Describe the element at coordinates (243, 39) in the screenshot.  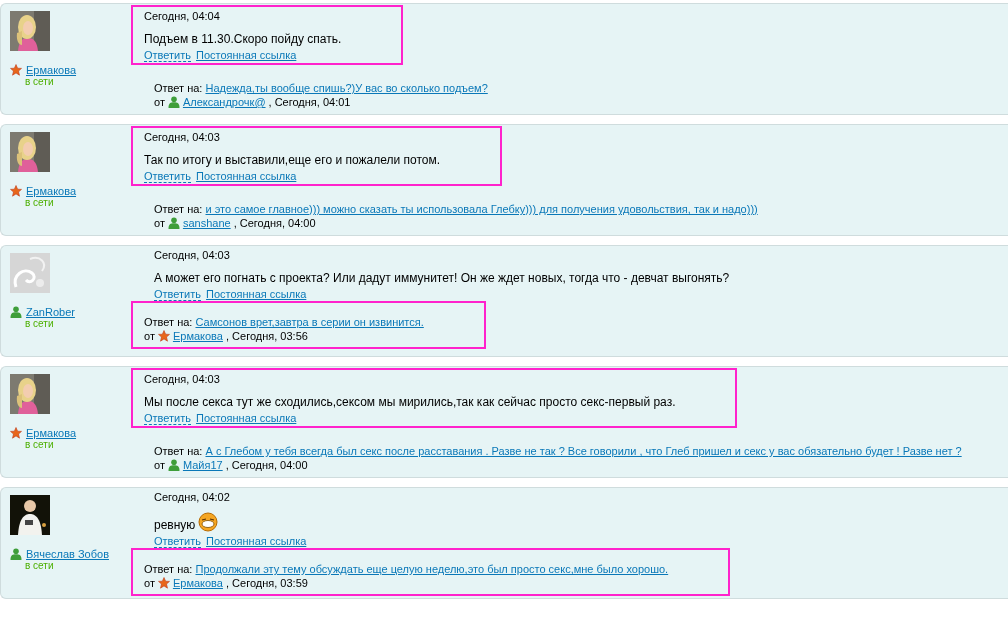
I see `message-text: Подъем в 11.30.Скоро пойду спать.` at that location.